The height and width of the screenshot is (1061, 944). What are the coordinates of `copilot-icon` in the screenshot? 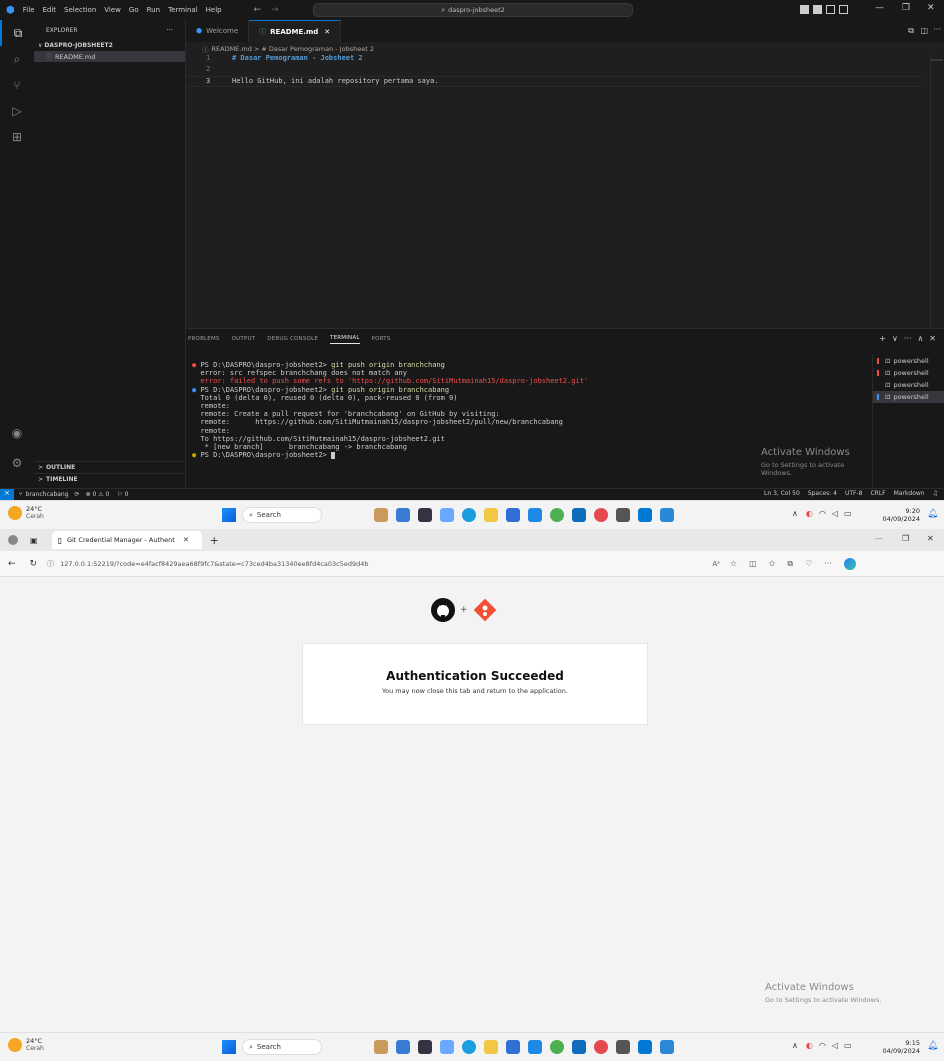 It's located at (849, 563).